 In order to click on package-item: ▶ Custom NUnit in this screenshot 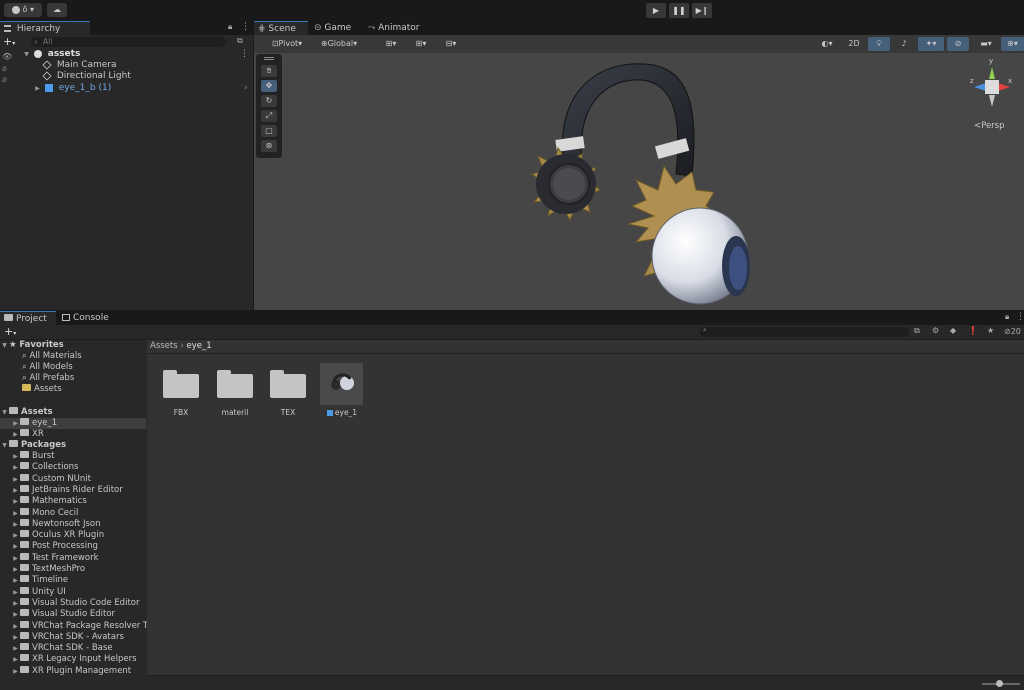, I will do `click(73, 479)`.